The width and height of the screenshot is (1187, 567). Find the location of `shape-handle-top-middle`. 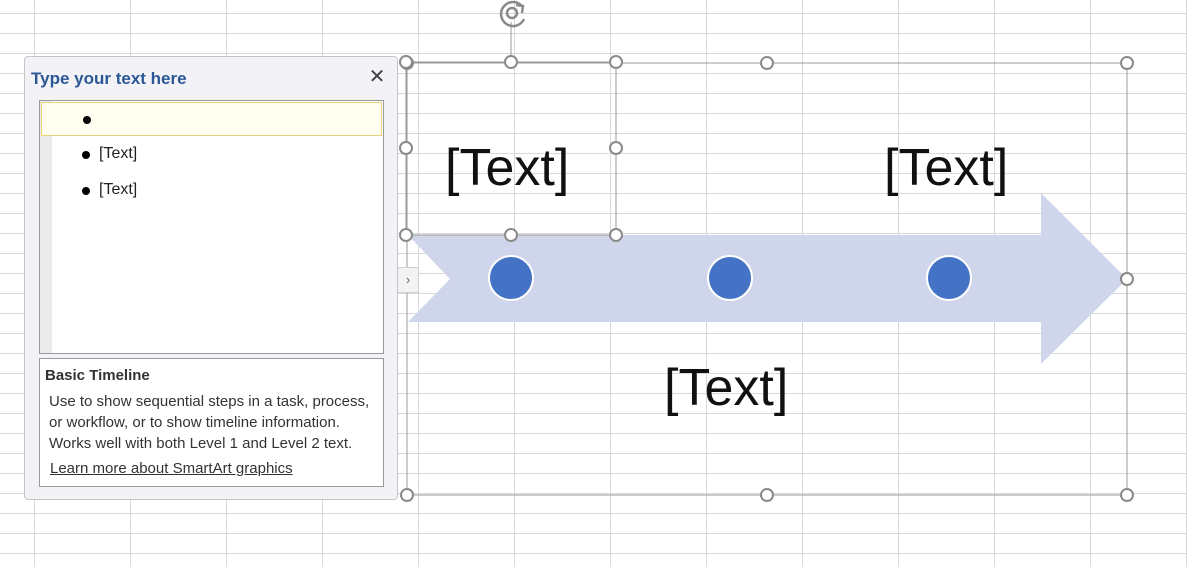

shape-handle-top-middle is located at coordinates (511, 62).